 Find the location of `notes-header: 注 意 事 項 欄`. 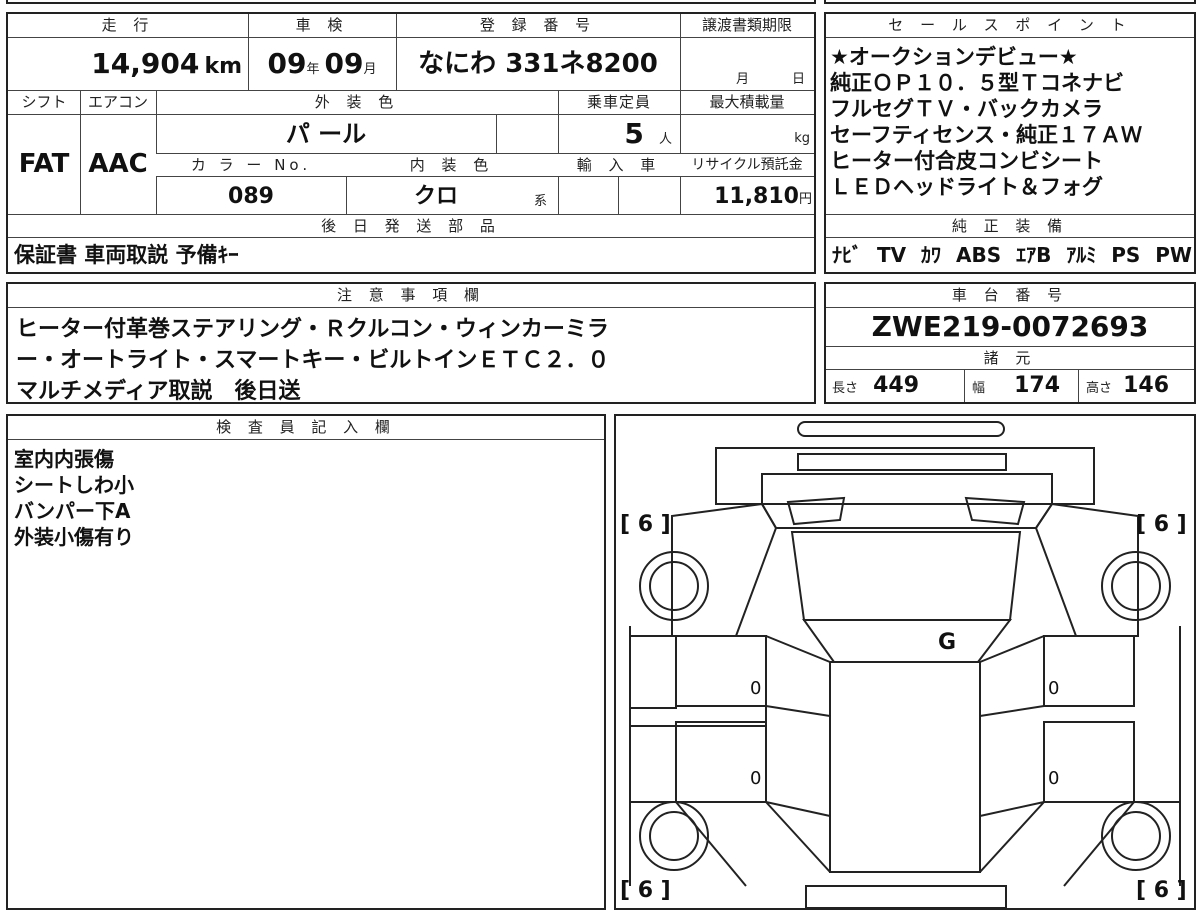

notes-header: 注 意 事 項 欄 is located at coordinates (411, 296).